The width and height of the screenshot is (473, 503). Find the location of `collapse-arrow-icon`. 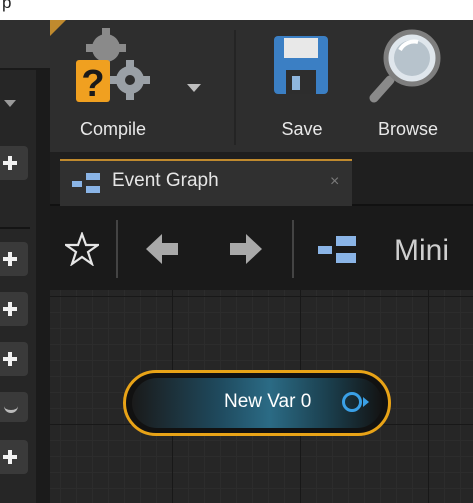

collapse-arrow-icon is located at coordinates (10, 103).